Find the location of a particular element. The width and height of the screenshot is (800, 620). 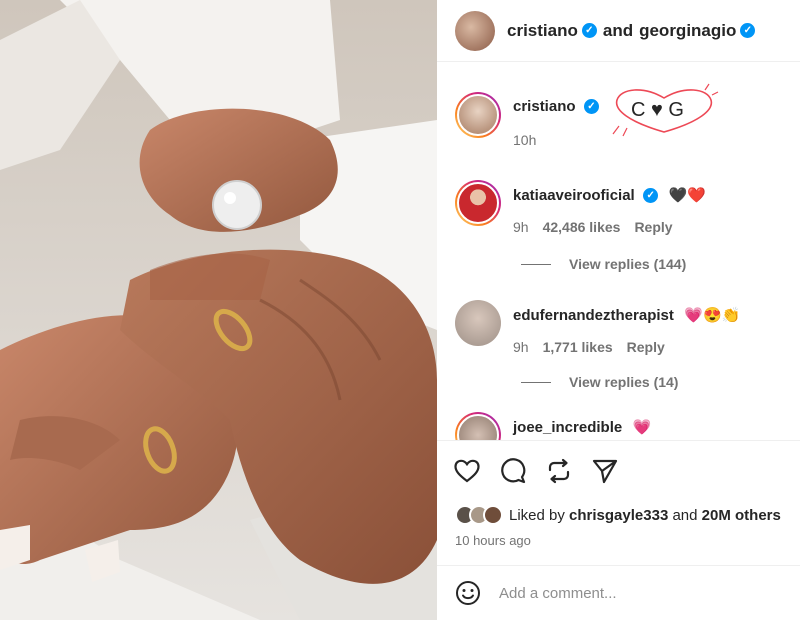

comment-input is located at coordinates (629, 593).